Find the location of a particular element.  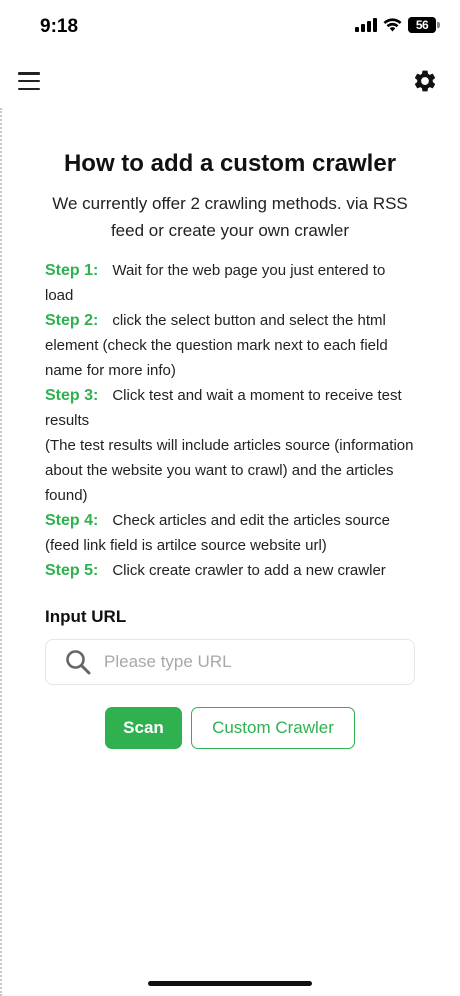

status-bar: 9:18 56 is located at coordinates (230, 28).